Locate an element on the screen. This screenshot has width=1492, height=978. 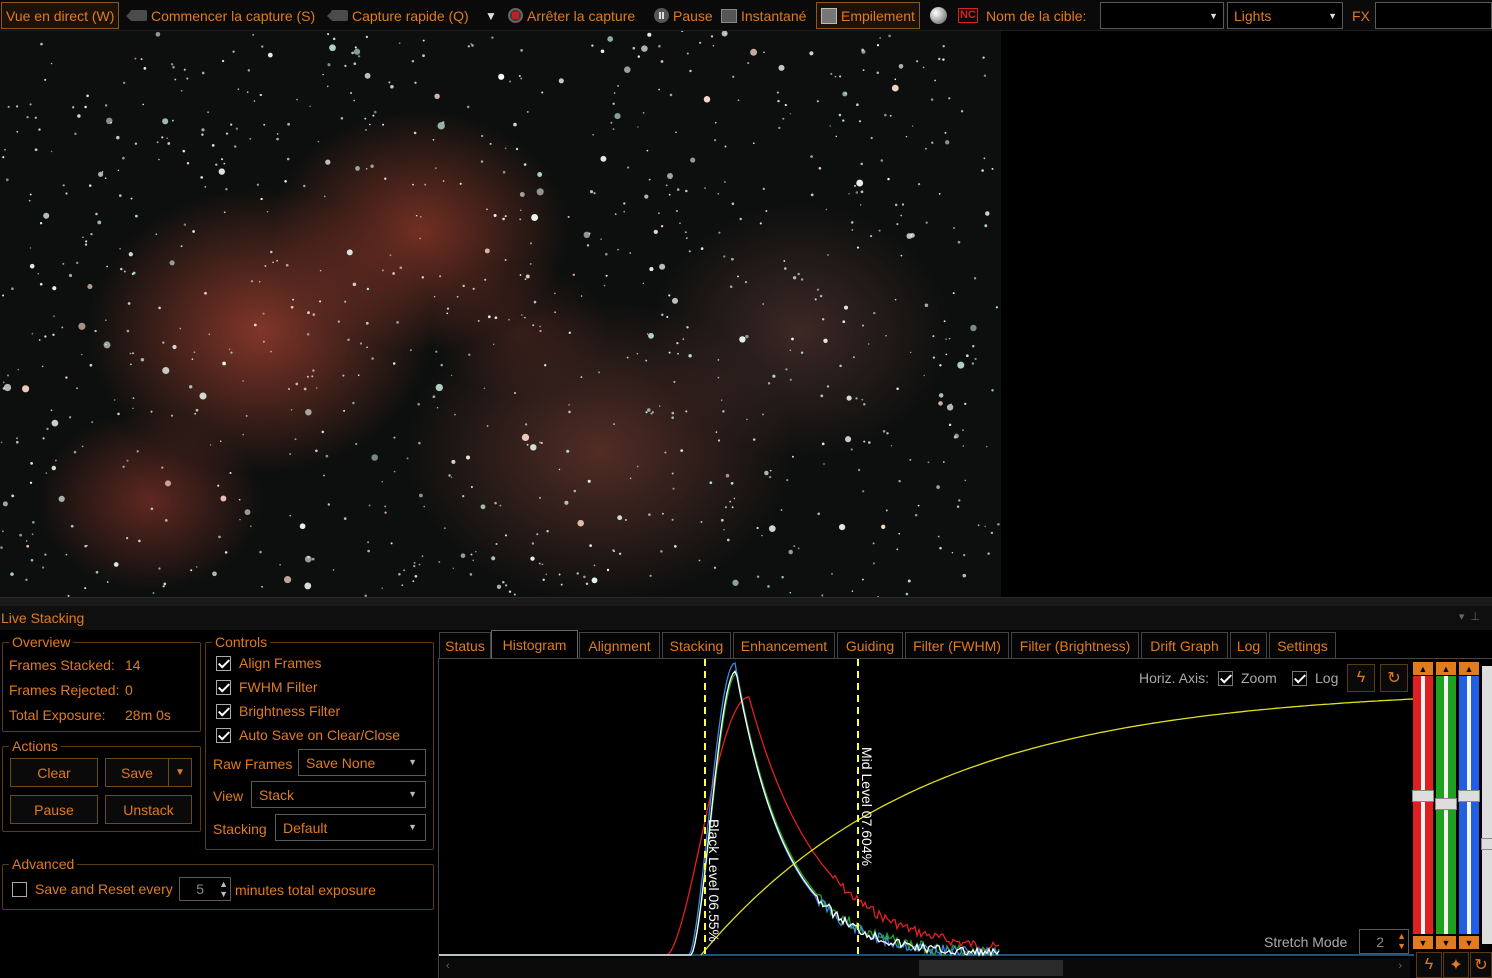
blue-slider-thumb is located at coordinates (1469, 796).